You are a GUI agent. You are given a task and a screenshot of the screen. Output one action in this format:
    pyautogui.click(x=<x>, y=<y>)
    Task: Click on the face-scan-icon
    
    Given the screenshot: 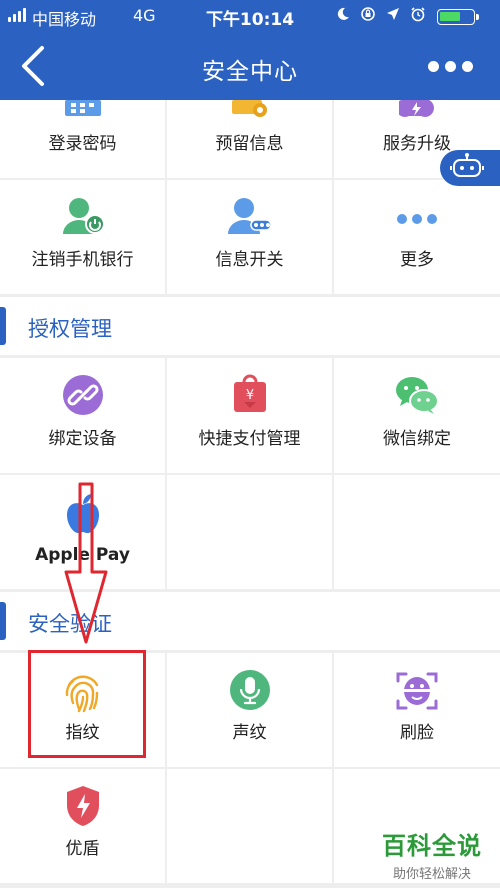 What is the action you would take?
    pyautogui.click(x=417, y=693)
    